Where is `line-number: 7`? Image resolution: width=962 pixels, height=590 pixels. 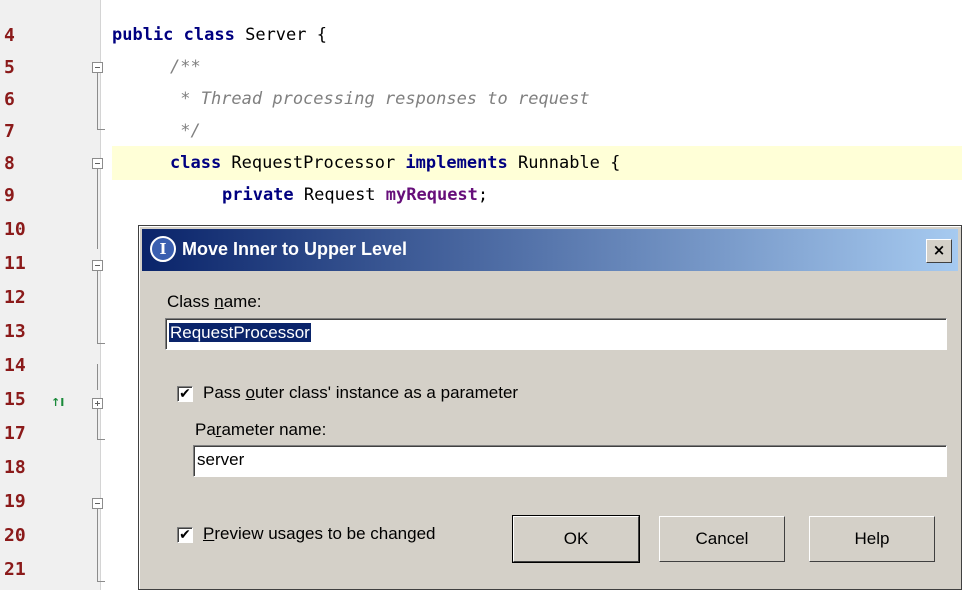
line-number: 7 is located at coordinates (9, 131).